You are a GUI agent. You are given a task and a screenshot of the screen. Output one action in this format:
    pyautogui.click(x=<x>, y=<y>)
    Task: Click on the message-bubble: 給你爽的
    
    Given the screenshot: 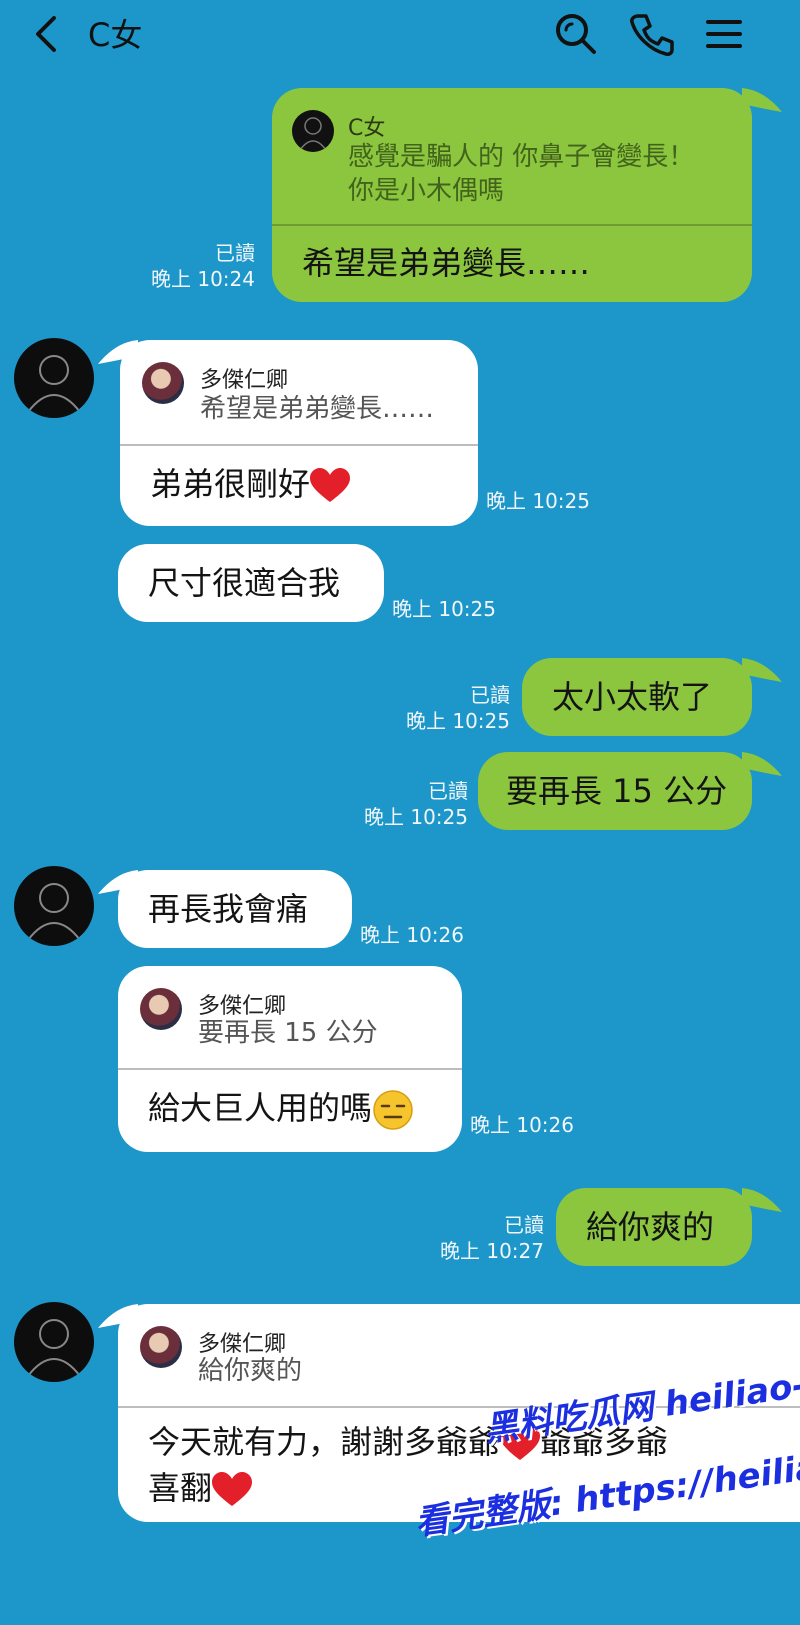 What is the action you would take?
    pyautogui.click(x=654, y=1227)
    